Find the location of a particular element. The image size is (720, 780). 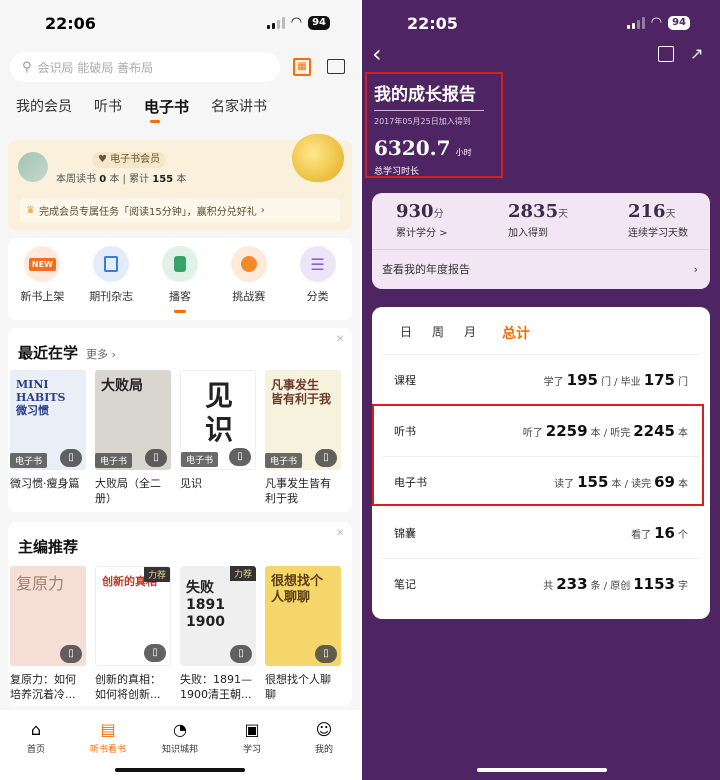

home-icon: ⌂ is located at coordinates (36, 729).